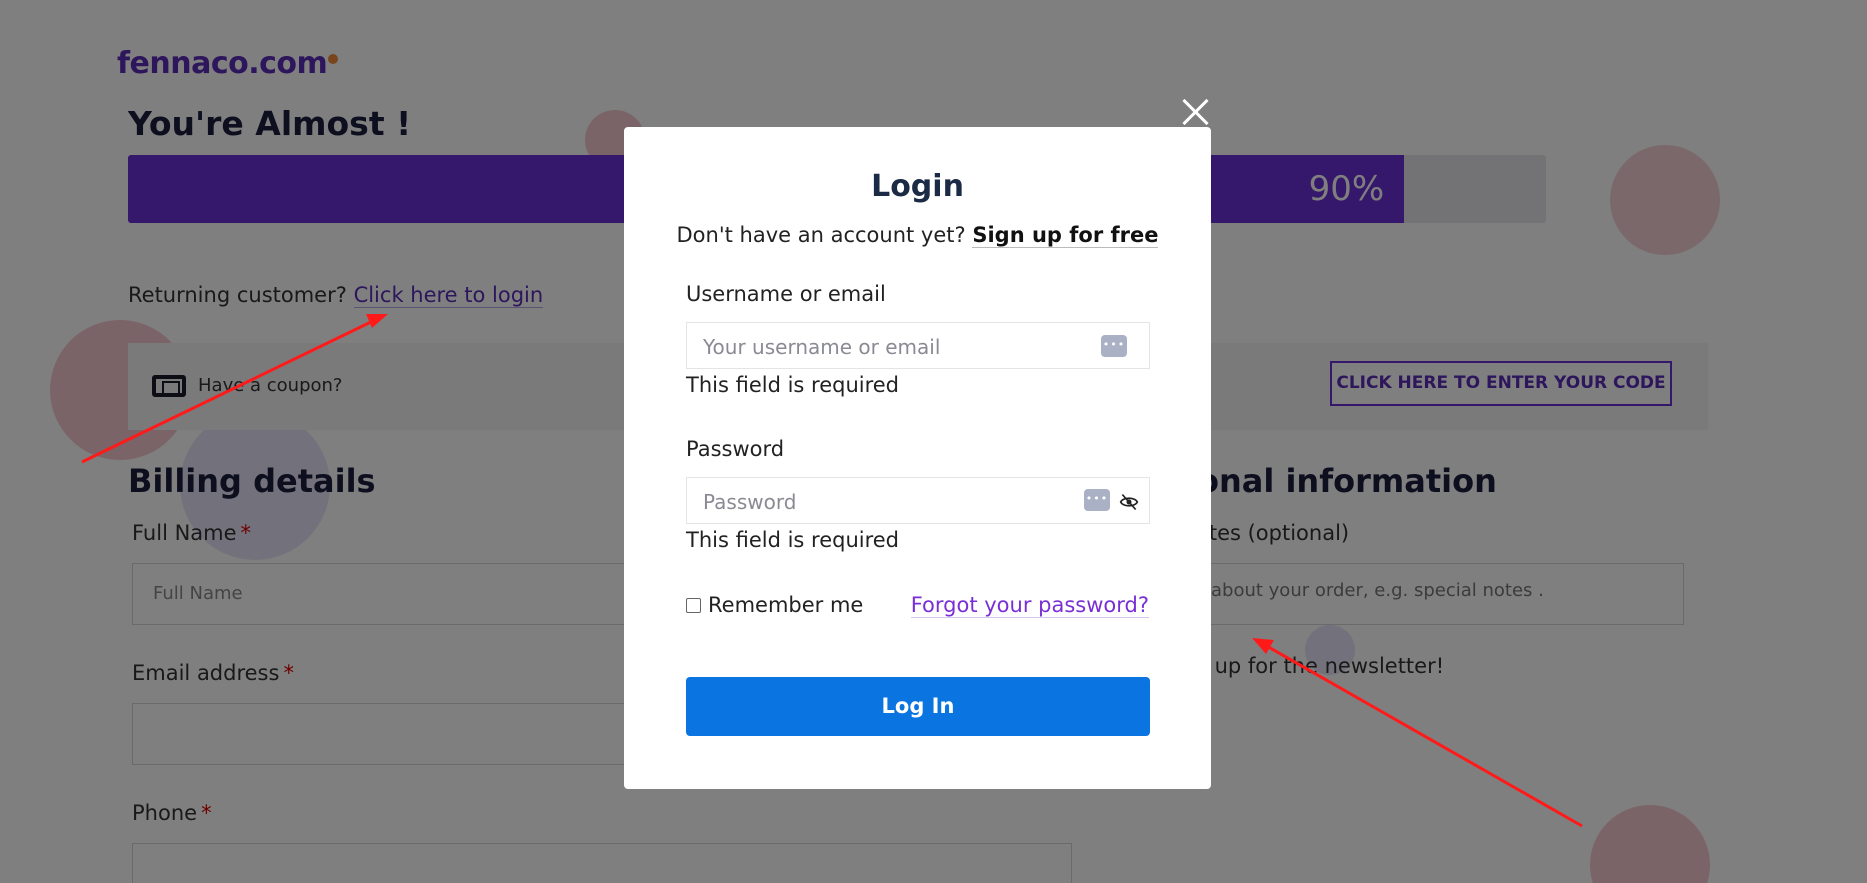 This screenshot has width=1867, height=883. Describe the element at coordinates (1065, 235) in the screenshot. I see `signup-link: Sign up for free` at that location.